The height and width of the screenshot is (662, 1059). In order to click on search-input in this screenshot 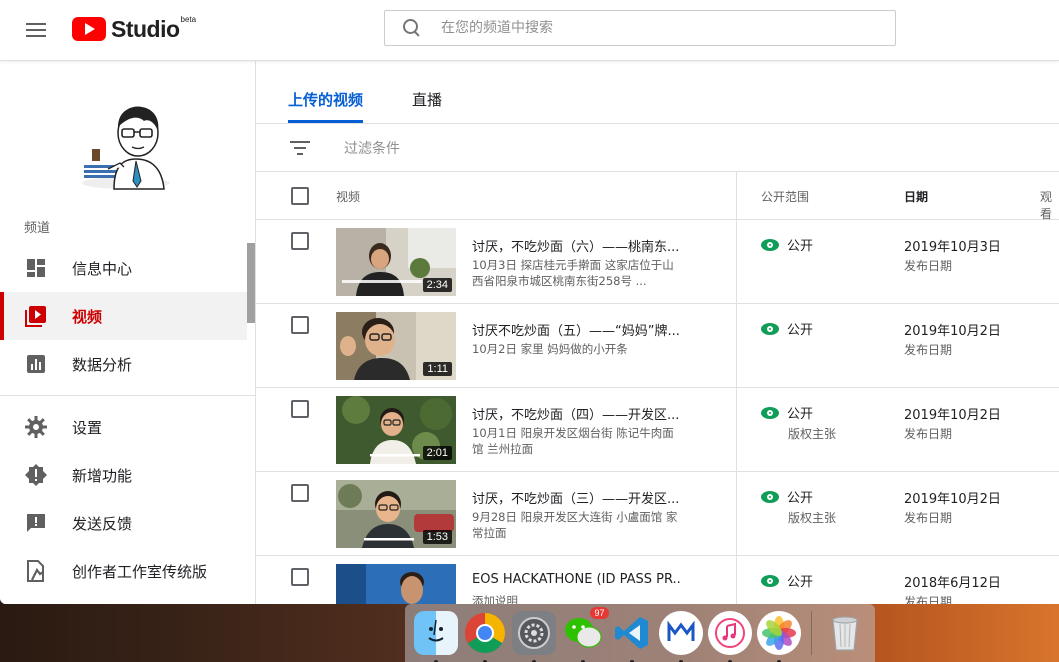, I will do `click(651, 28)`.